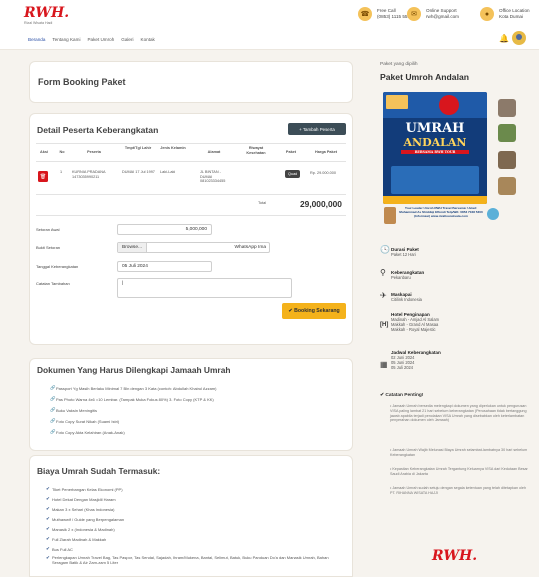  What do you see at coordinates (213, 177) in the screenshot?
I see `row-address: JL BINTAN - DUMAI 081023334455` at bounding box center [213, 177].